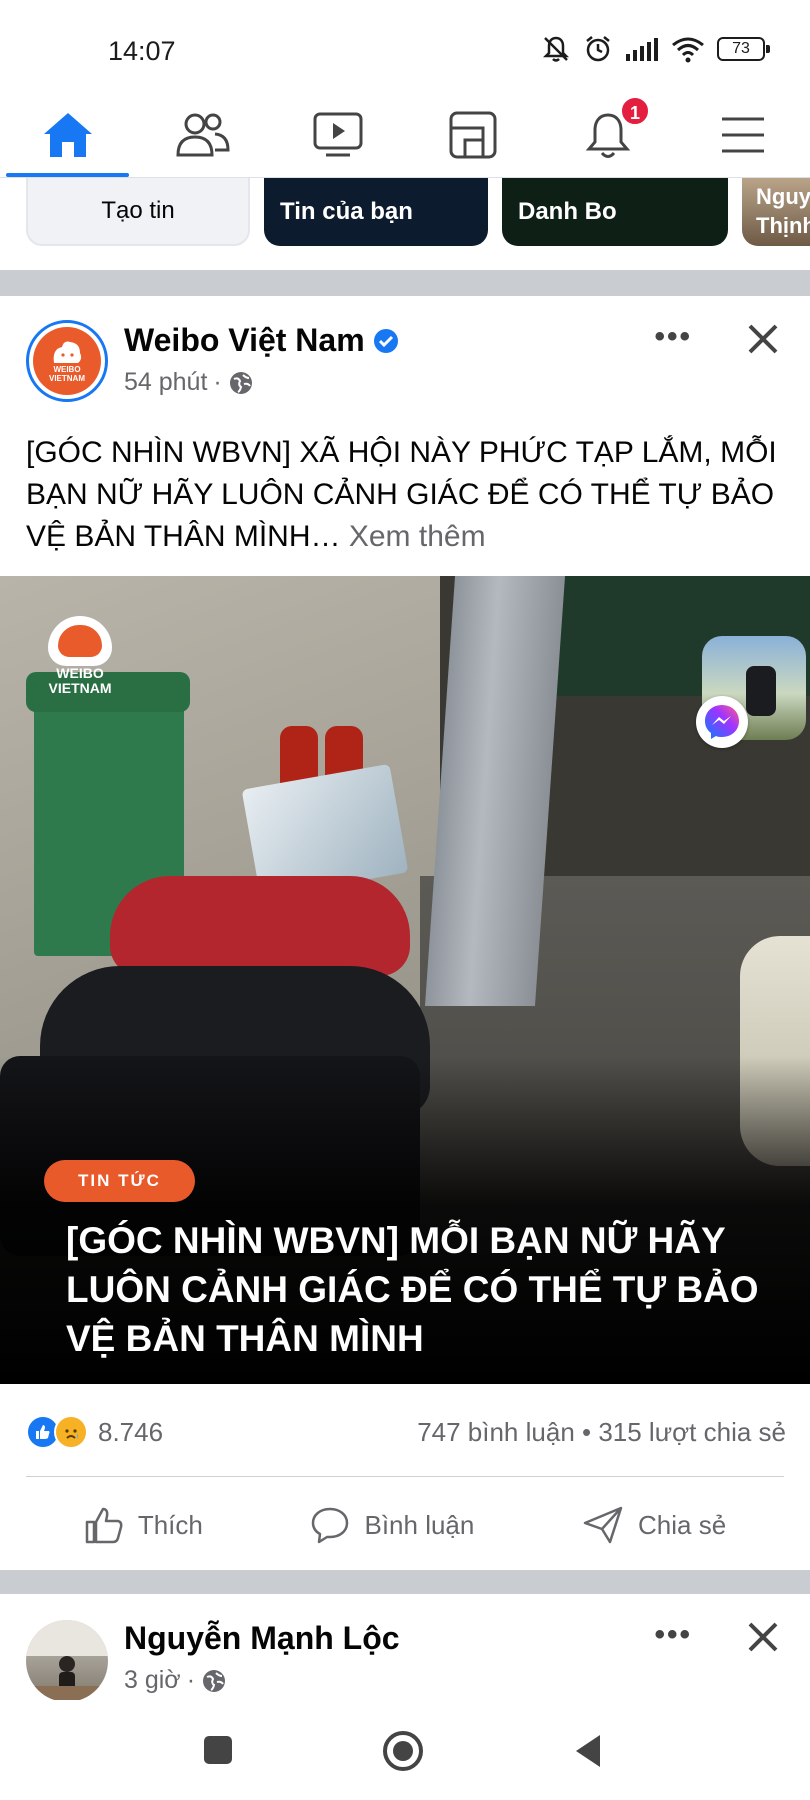  I want to click on media-motorbike-seat, so click(260, 926).